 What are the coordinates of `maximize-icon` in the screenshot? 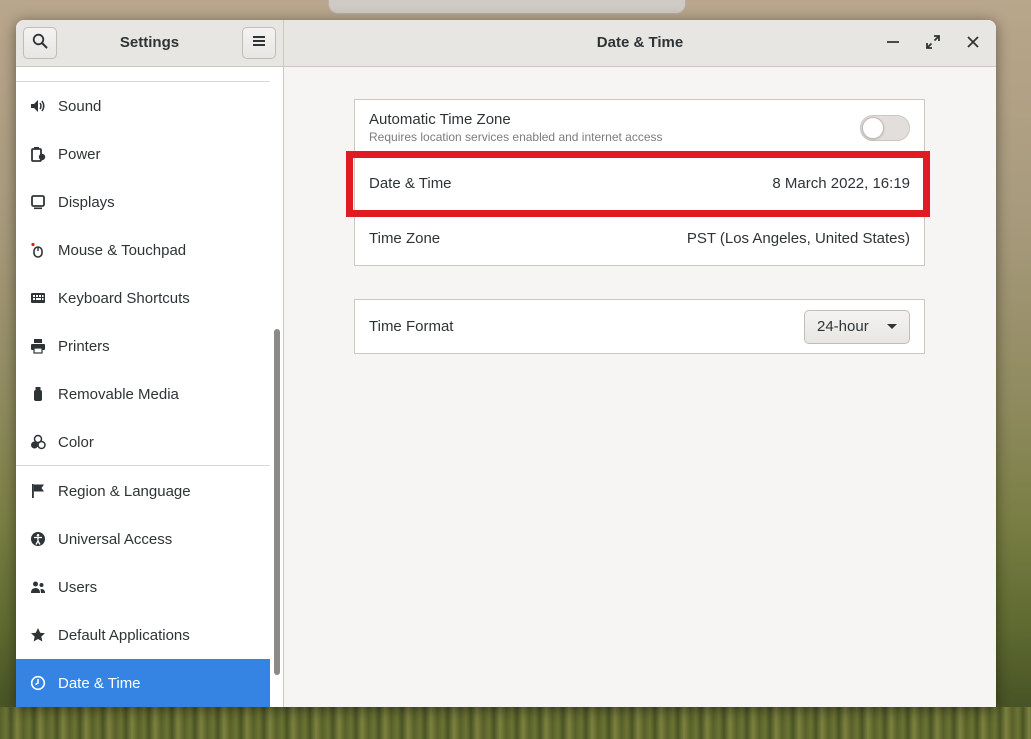 It's located at (933, 44).